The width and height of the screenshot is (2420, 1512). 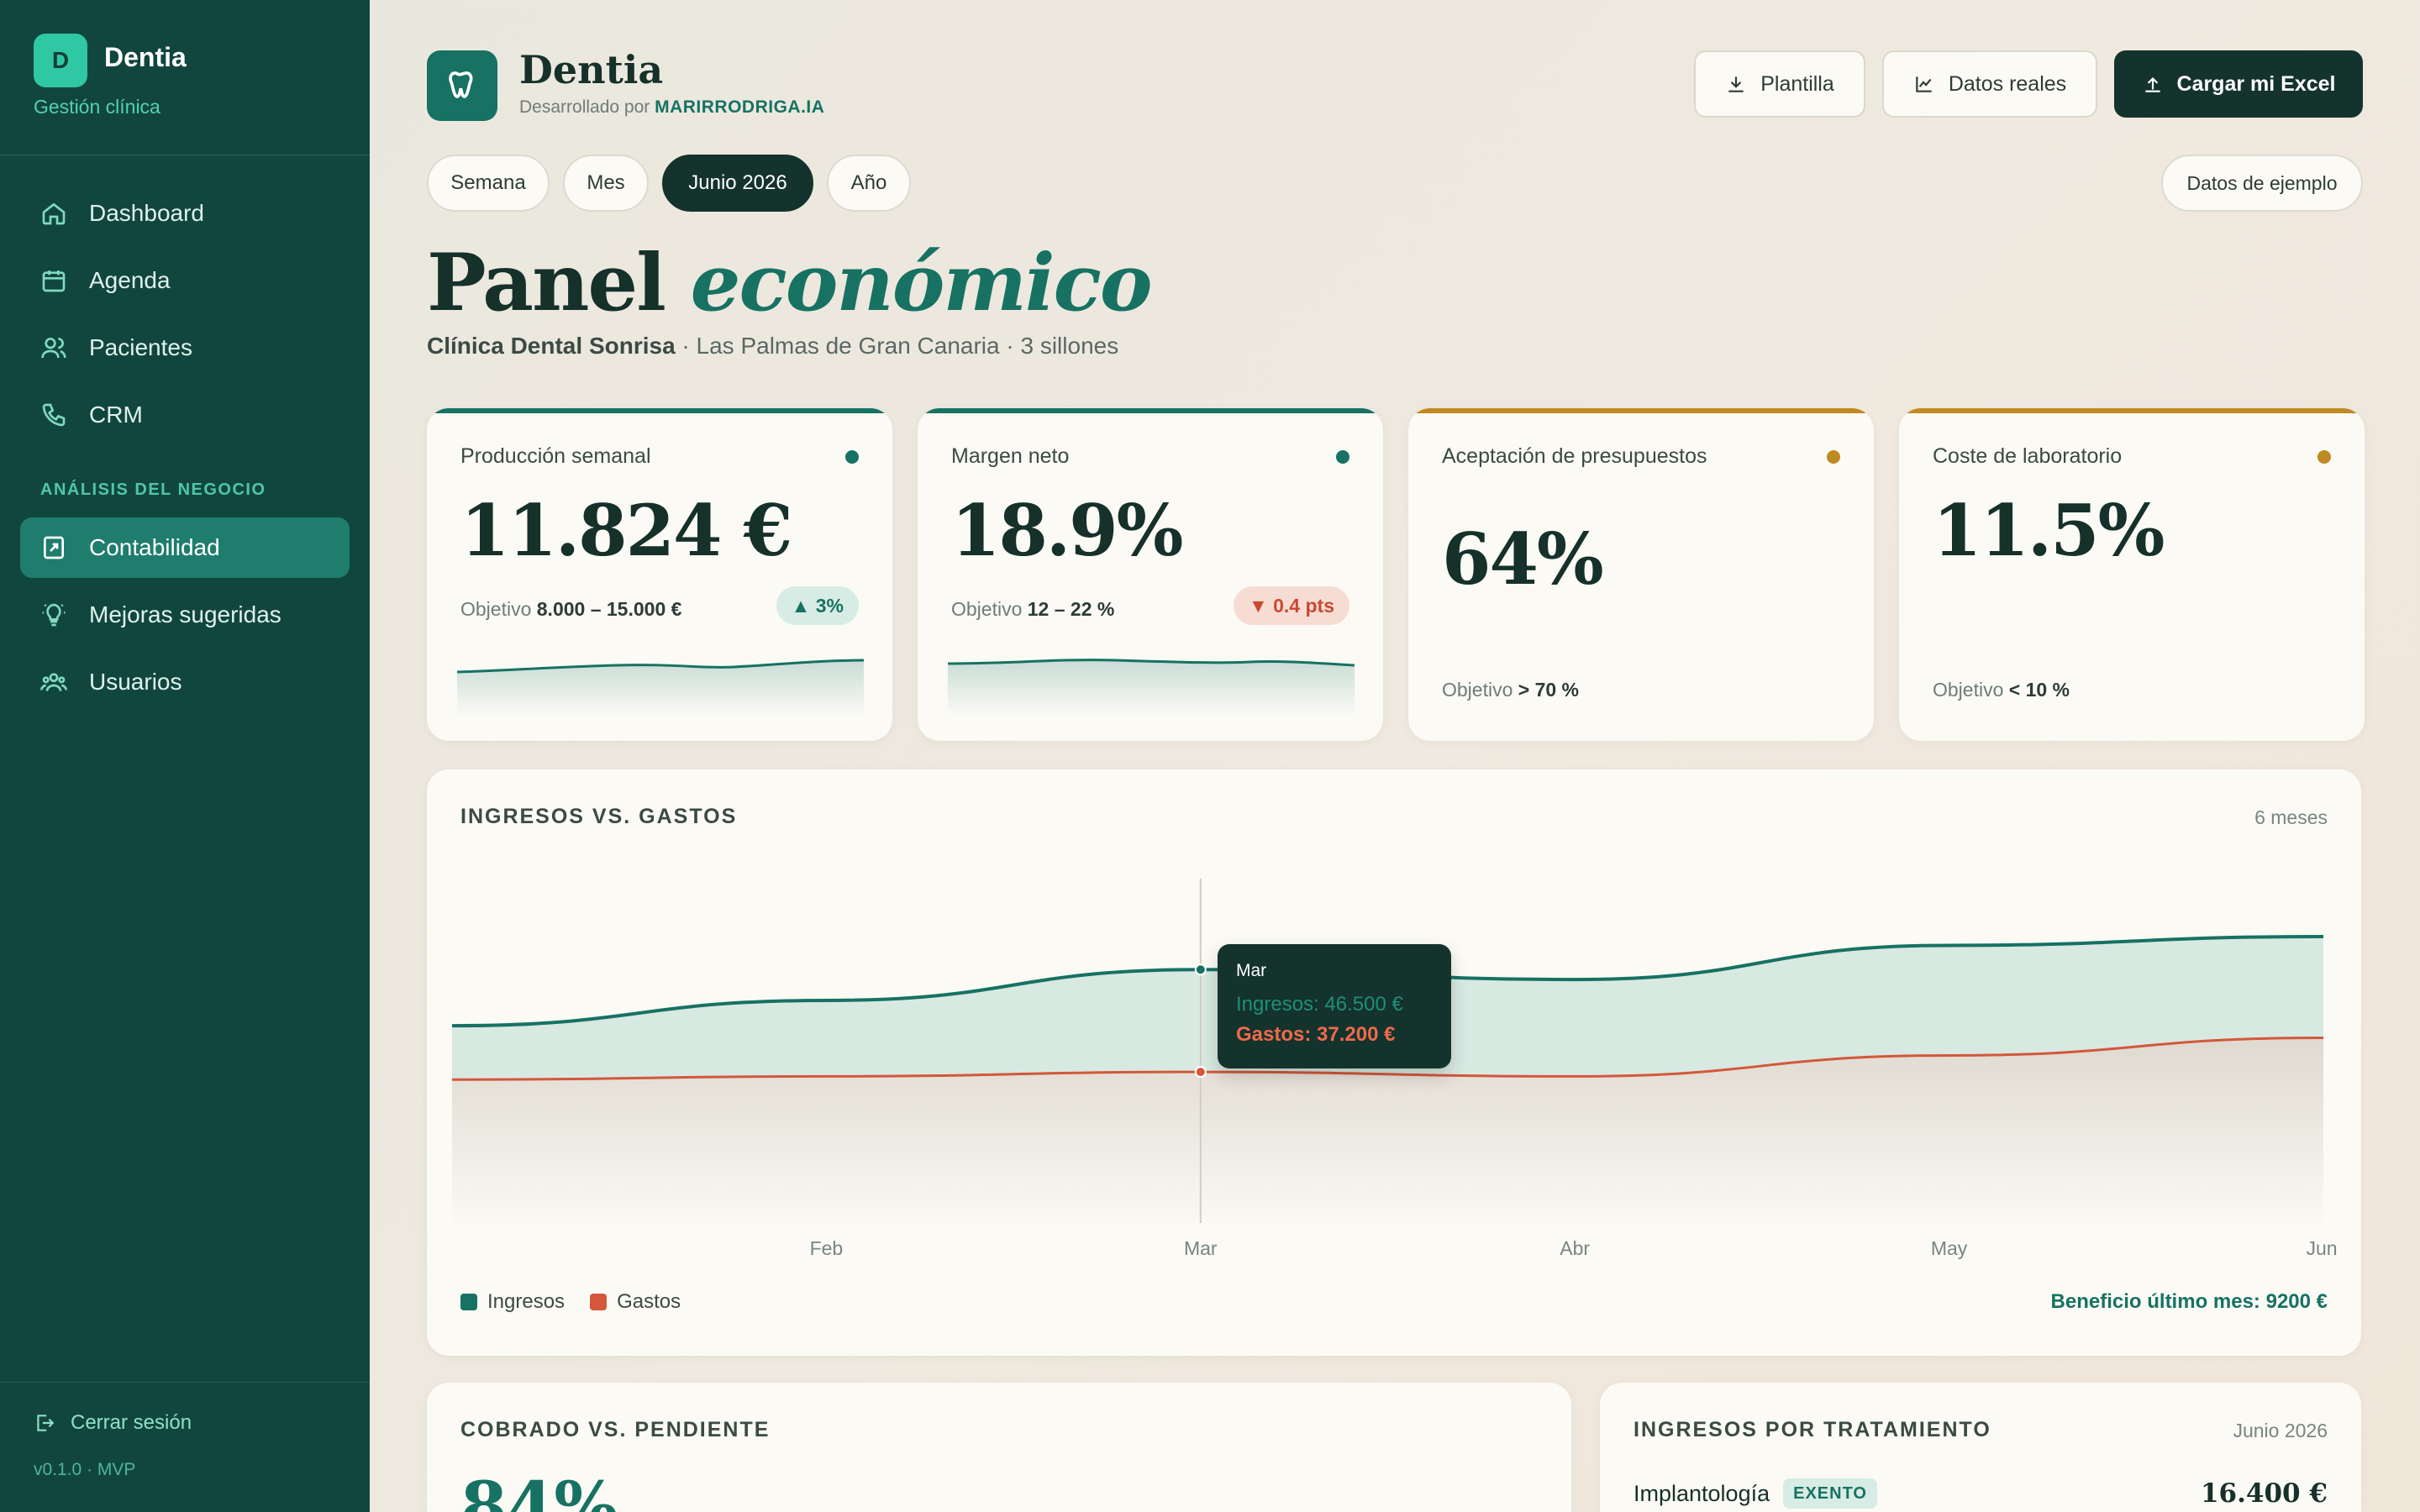 I want to click on page-title: Panel económico, so click(x=790, y=283).